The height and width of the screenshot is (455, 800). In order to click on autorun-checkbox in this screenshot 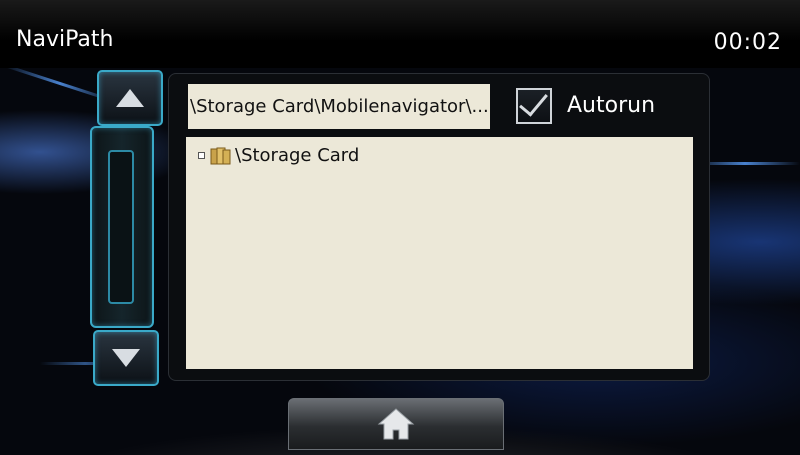, I will do `click(534, 105)`.